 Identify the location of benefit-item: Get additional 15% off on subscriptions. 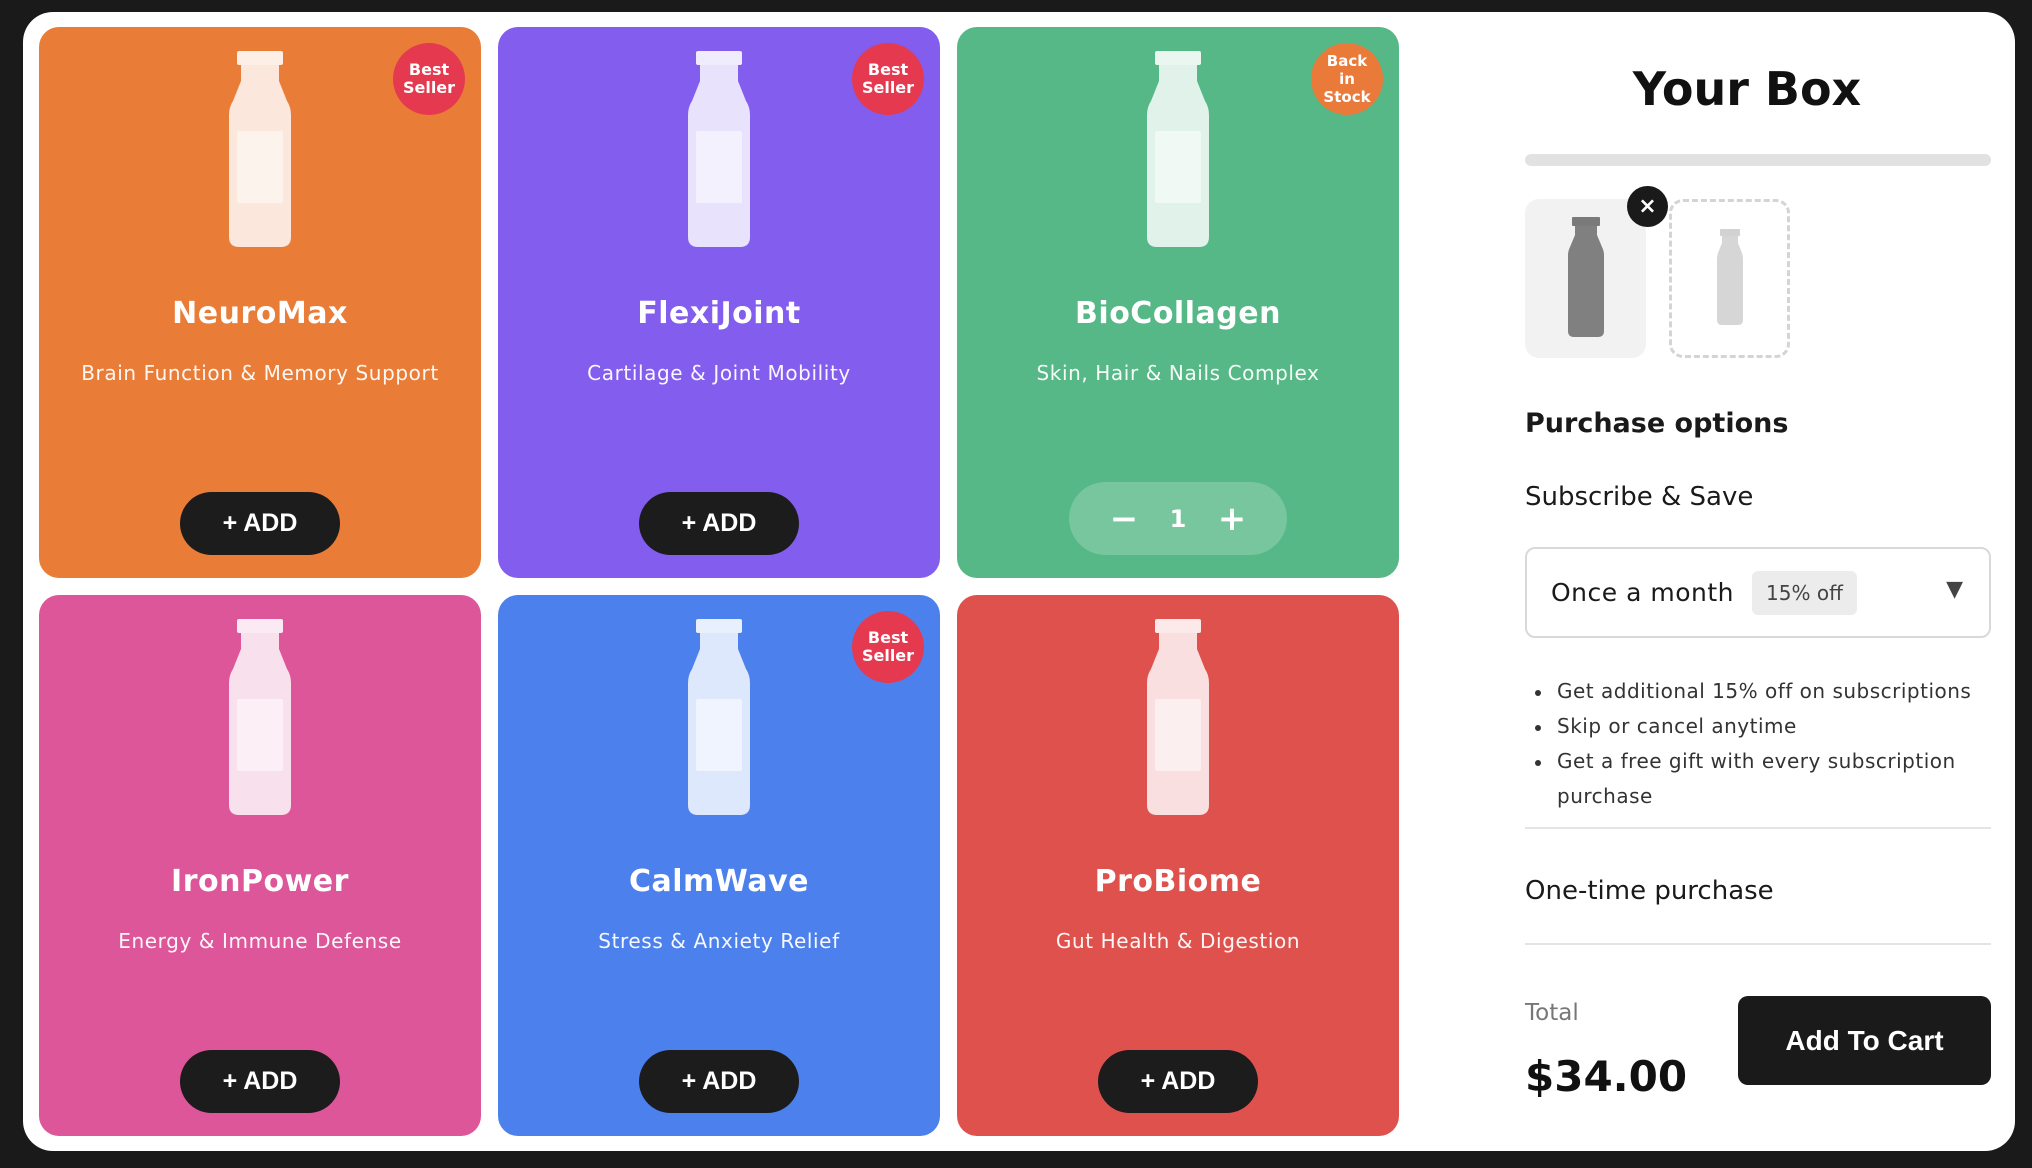
(1763, 691).